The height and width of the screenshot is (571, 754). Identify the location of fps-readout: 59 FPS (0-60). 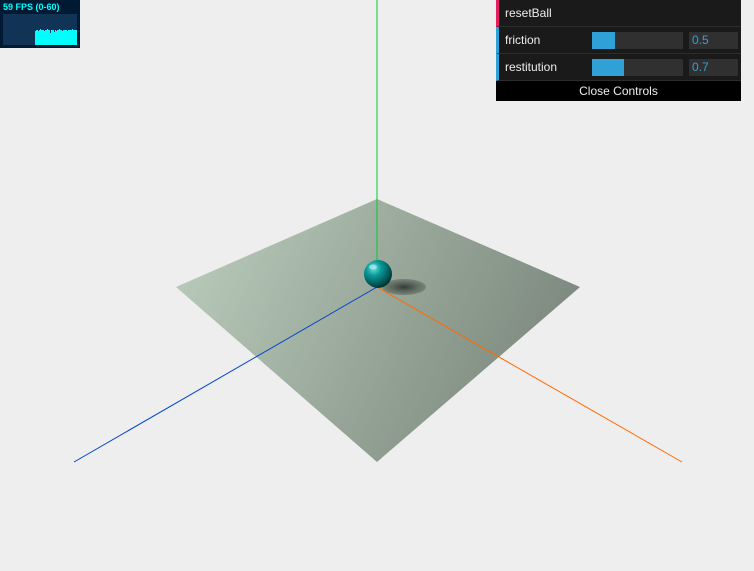
(31, 7).